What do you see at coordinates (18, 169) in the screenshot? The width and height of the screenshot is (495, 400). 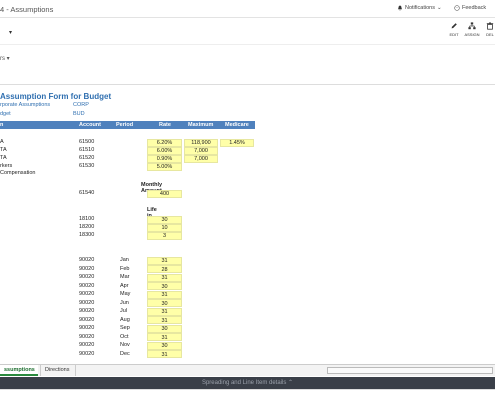 I see `row-name: rkers Compensation` at bounding box center [18, 169].